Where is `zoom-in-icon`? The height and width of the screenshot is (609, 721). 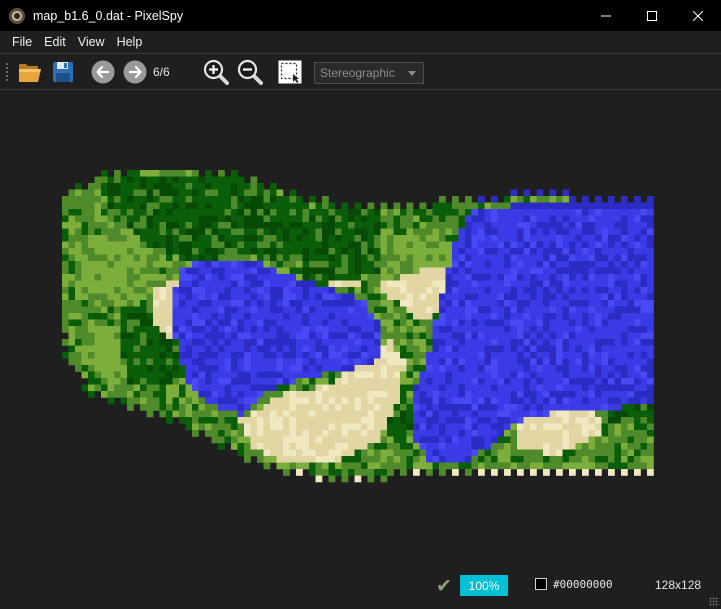 zoom-in-icon is located at coordinates (216, 72).